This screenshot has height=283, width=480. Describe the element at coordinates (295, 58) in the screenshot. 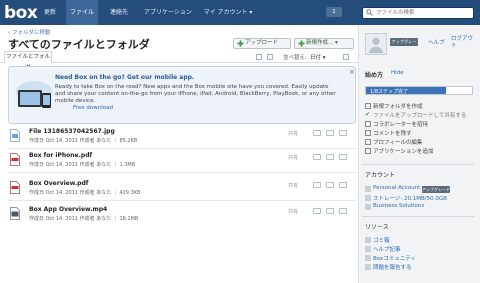

I see `sort-label: 並べ替え:` at that location.